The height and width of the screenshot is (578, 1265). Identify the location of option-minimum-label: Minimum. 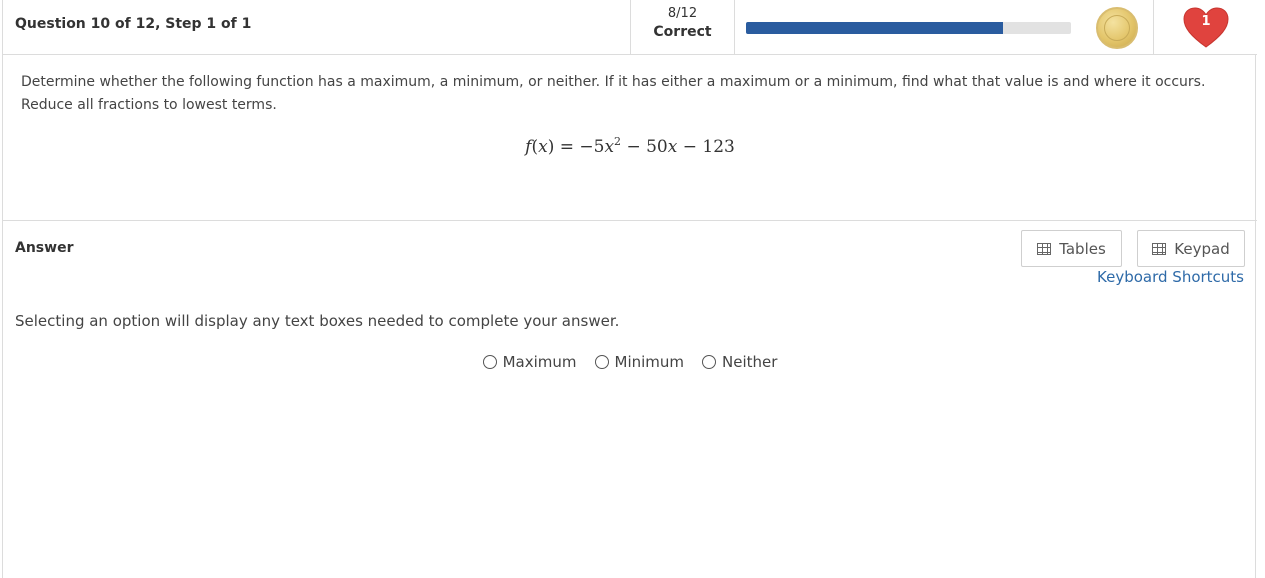
(649, 362).